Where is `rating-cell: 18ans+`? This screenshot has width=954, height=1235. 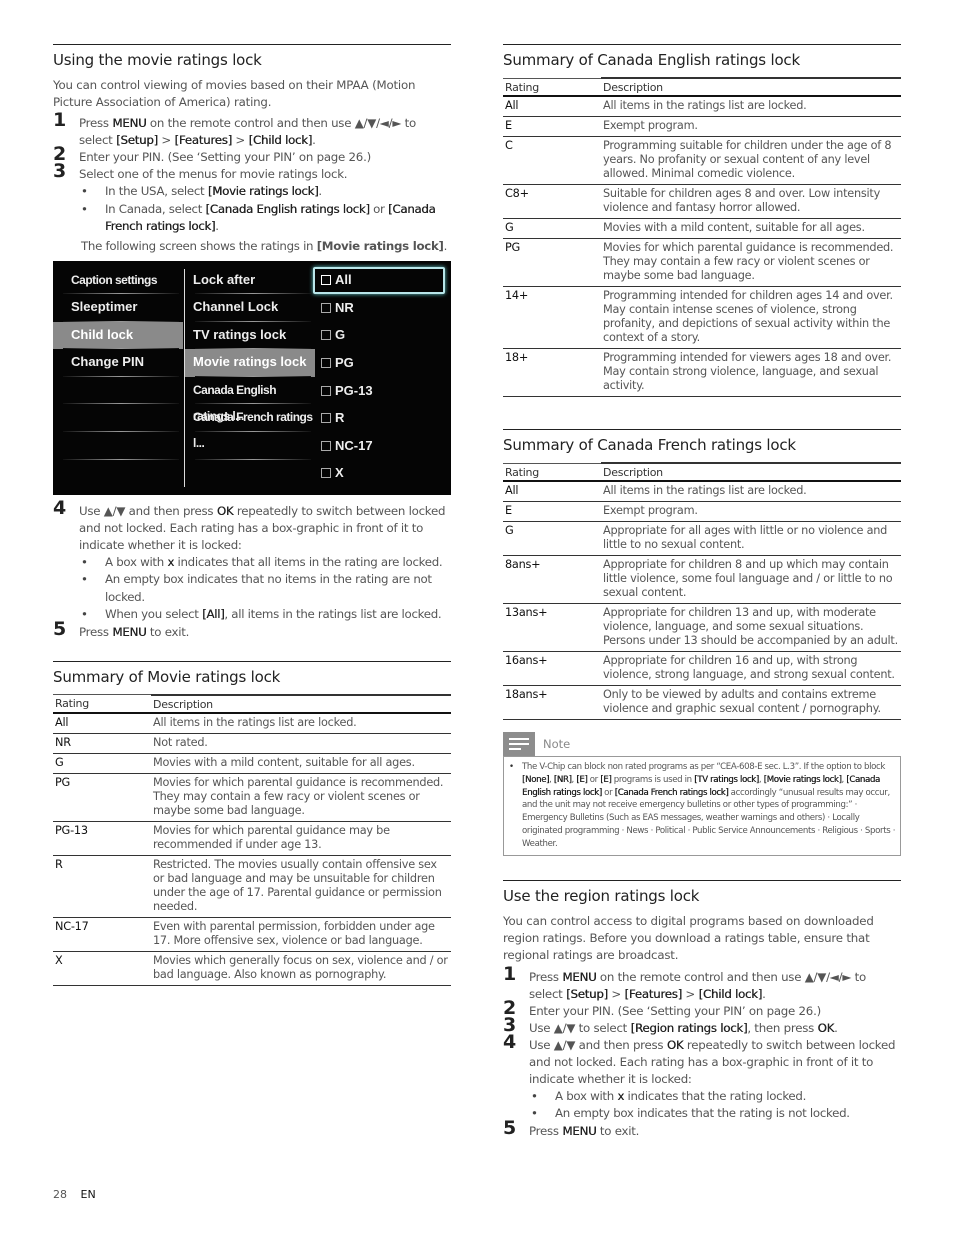 rating-cell: 18ans+ is located at coordinates (552, 702).